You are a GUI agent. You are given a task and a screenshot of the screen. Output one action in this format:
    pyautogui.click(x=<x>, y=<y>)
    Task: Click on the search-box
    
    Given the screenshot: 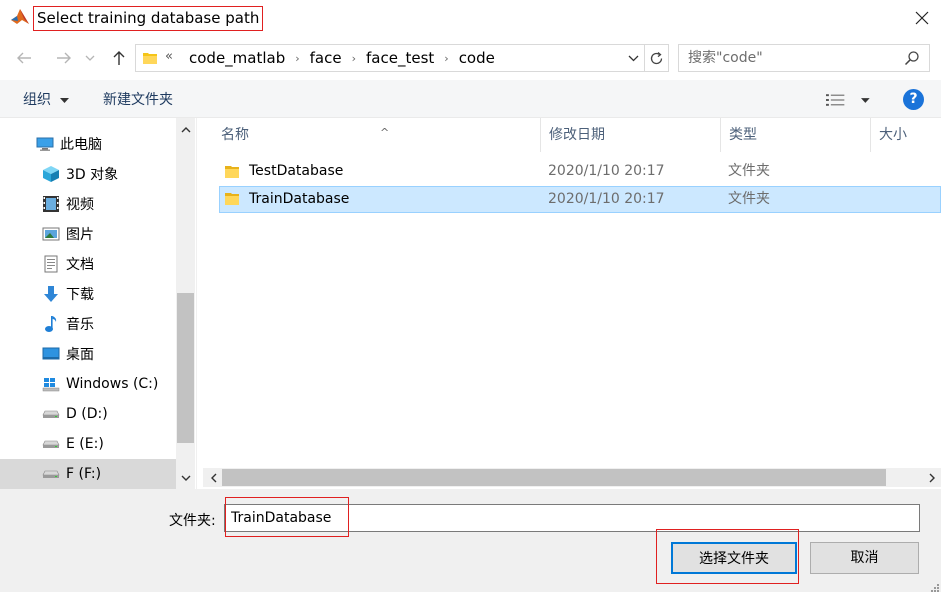 What is the action you would take?
    pyautogui.click(x=804, y=58)
    